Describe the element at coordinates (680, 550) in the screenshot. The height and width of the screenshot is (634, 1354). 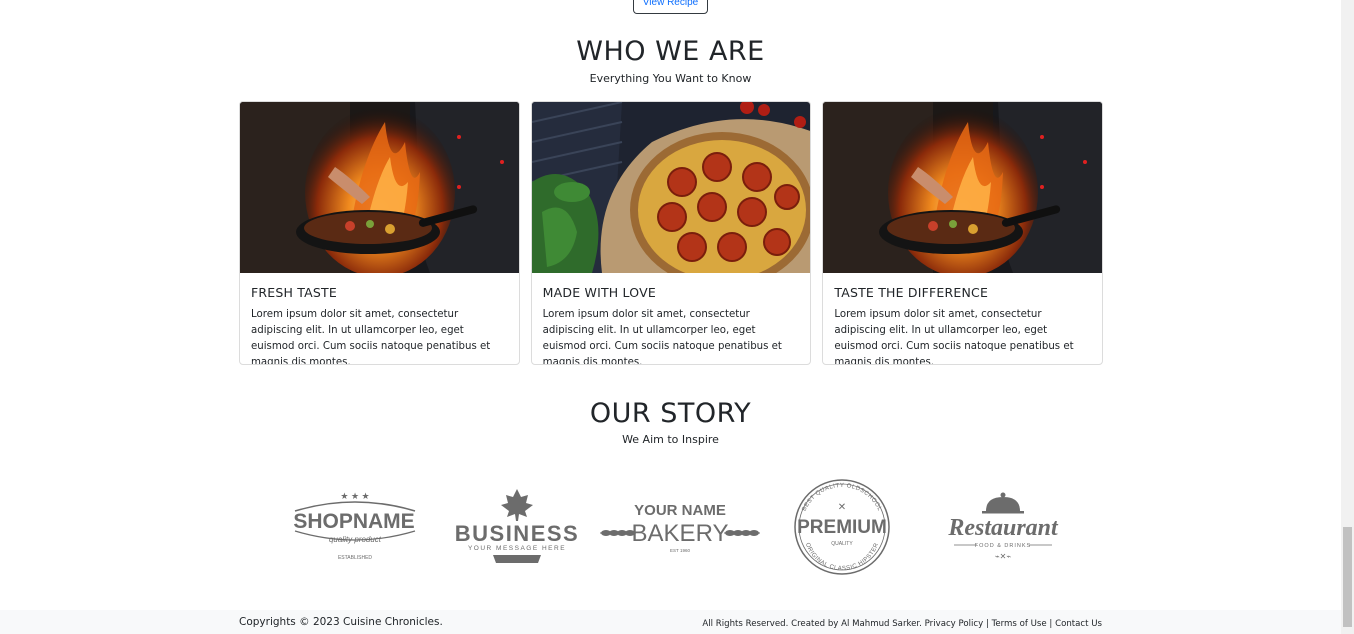
I see `bakery-extra: EST 1960` at that location.